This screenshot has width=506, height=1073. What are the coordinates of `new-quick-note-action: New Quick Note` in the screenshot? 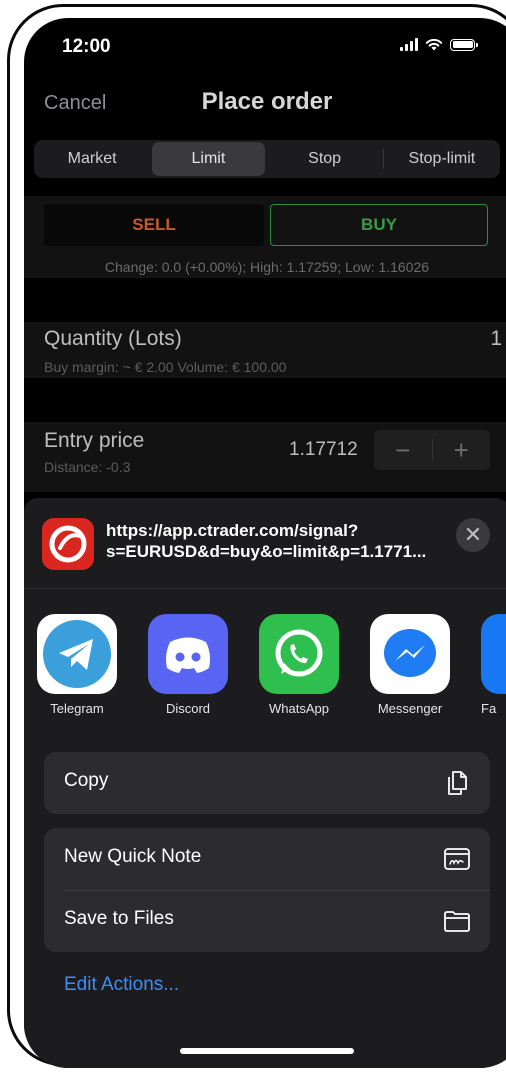 It's located at (267, 859).